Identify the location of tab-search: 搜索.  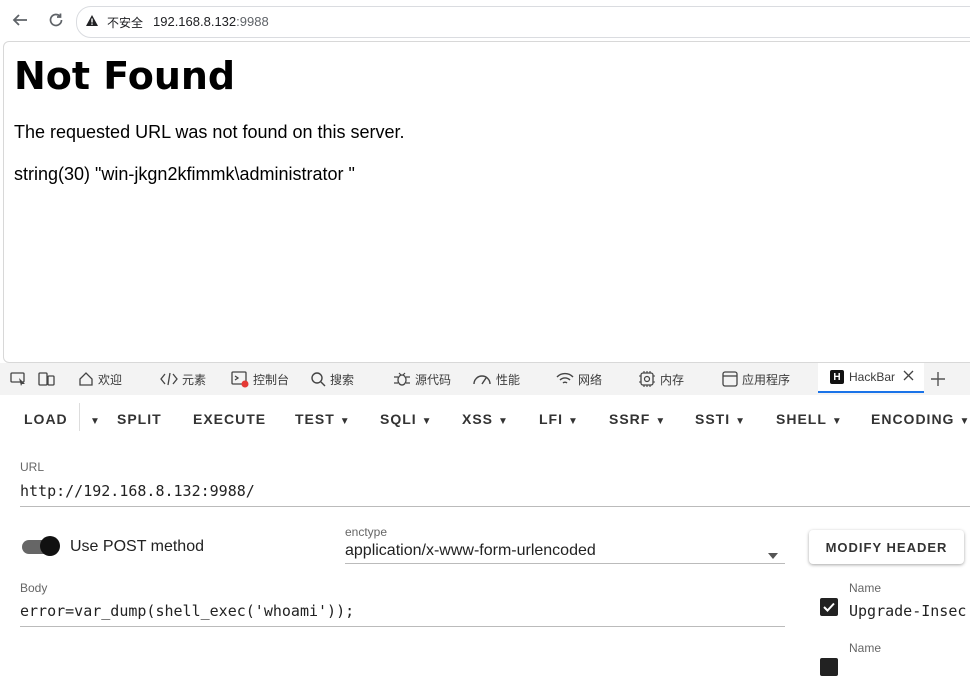
(332, 379).